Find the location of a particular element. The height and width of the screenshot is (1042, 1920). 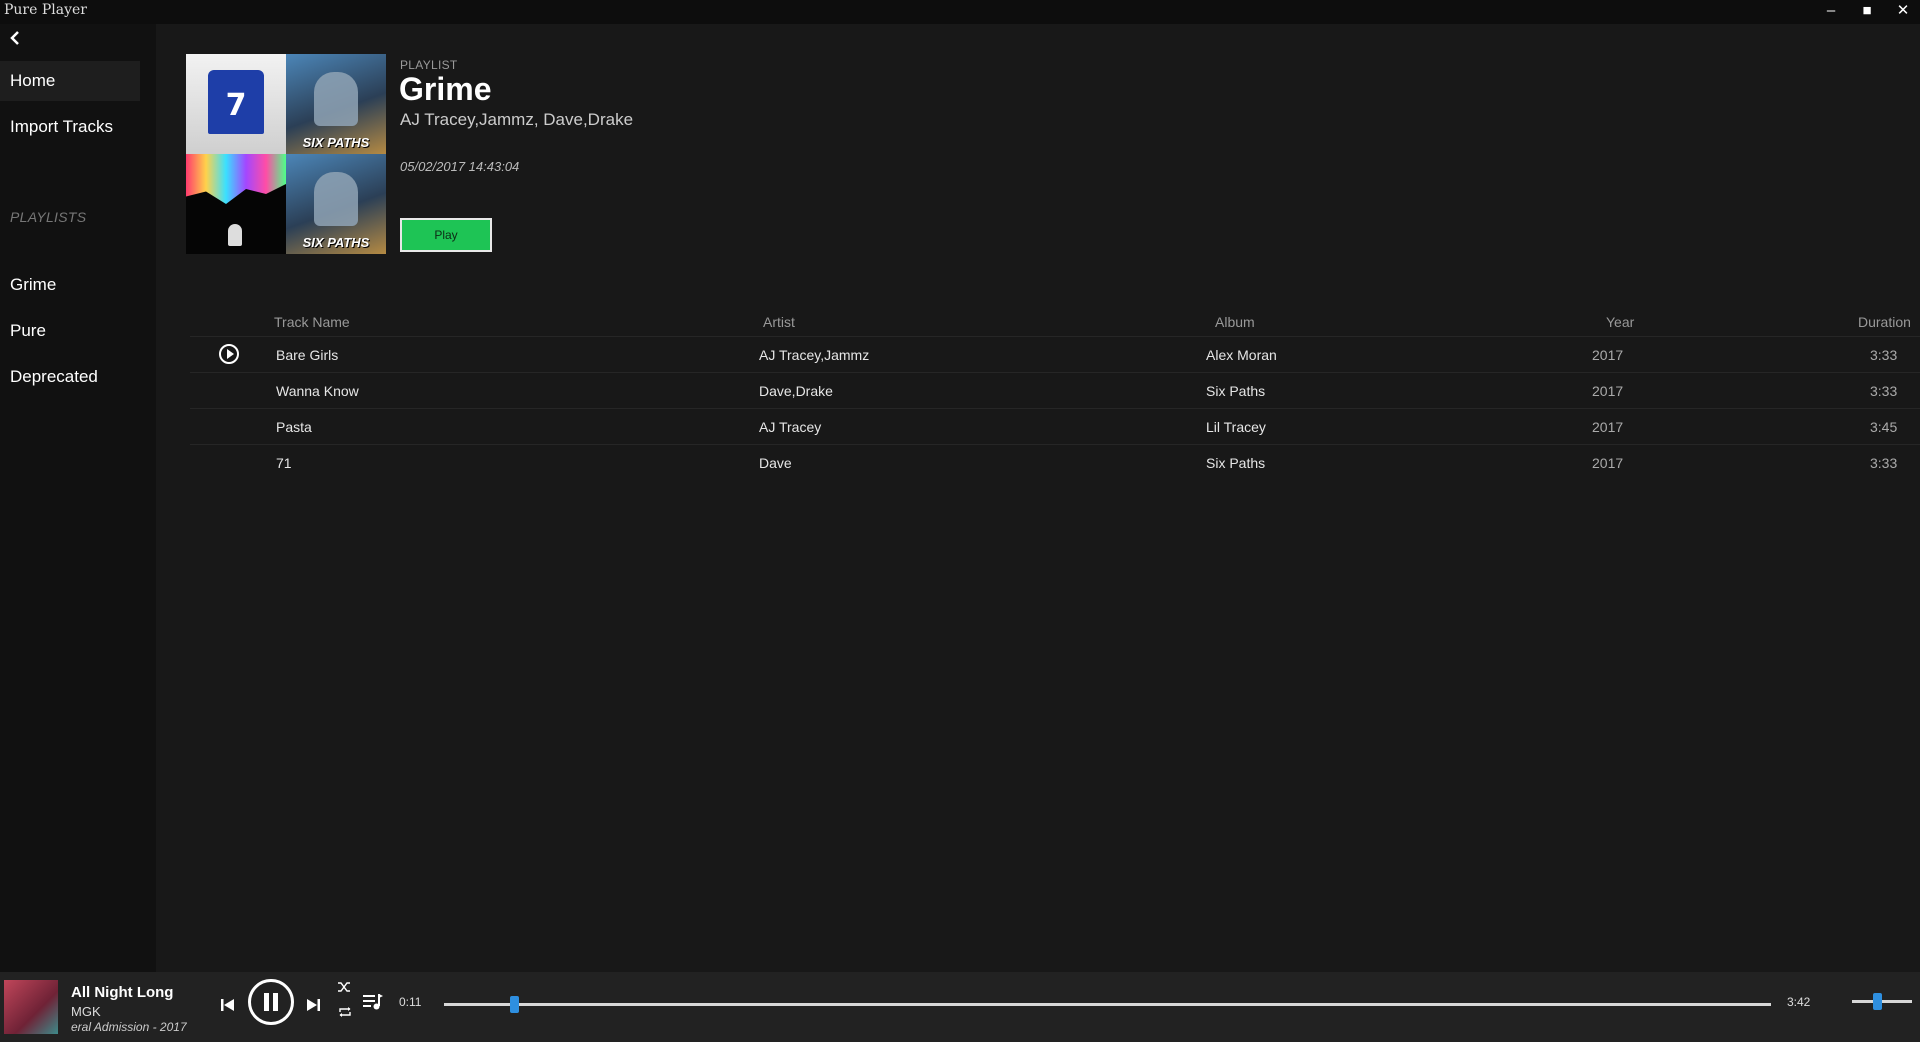

total-time: 3:42 is located at coordinates (1799, 1002).